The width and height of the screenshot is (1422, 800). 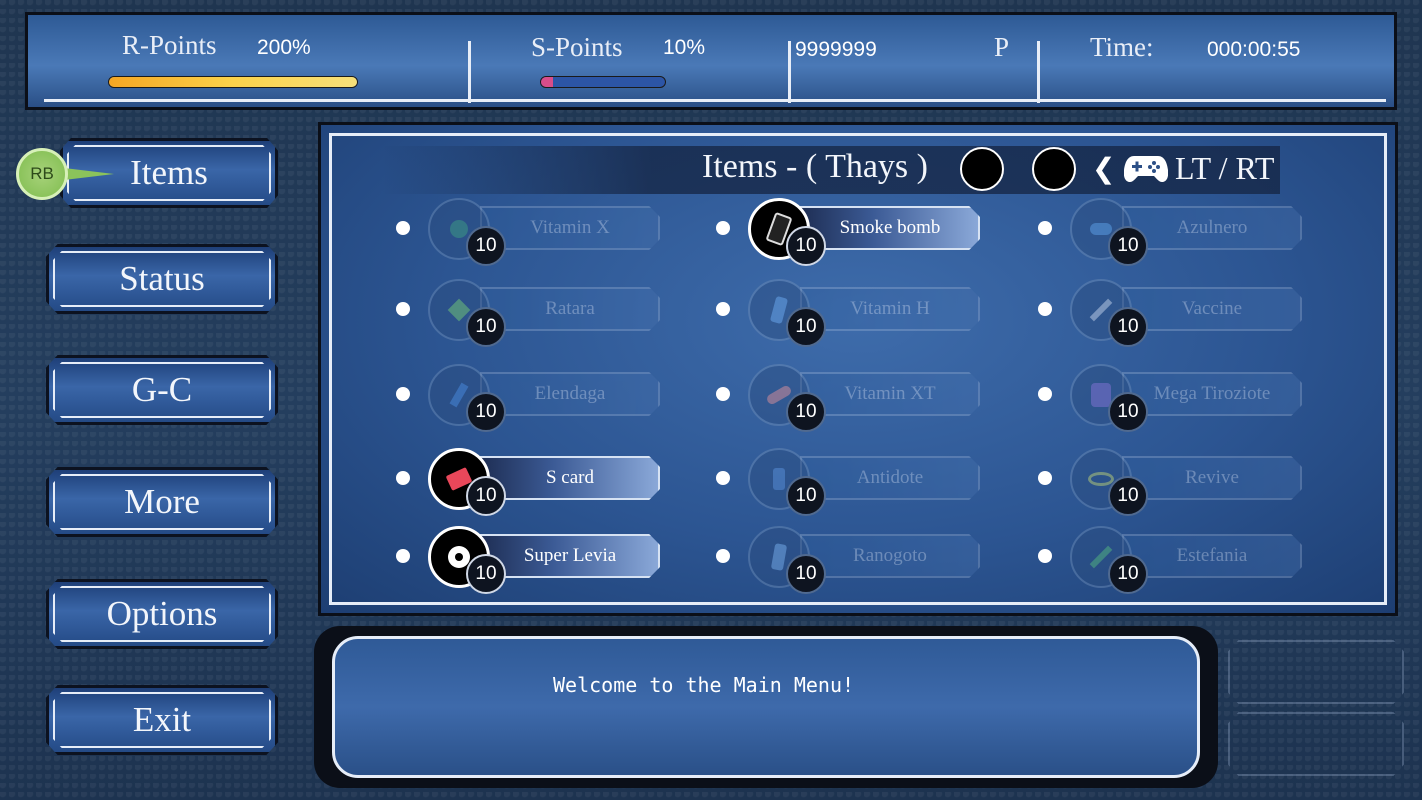 What do you see at coordinates (850, 561) in the screenshot?
I see `item-slot: Ranogoto 10` at bounding box center [850, 561].